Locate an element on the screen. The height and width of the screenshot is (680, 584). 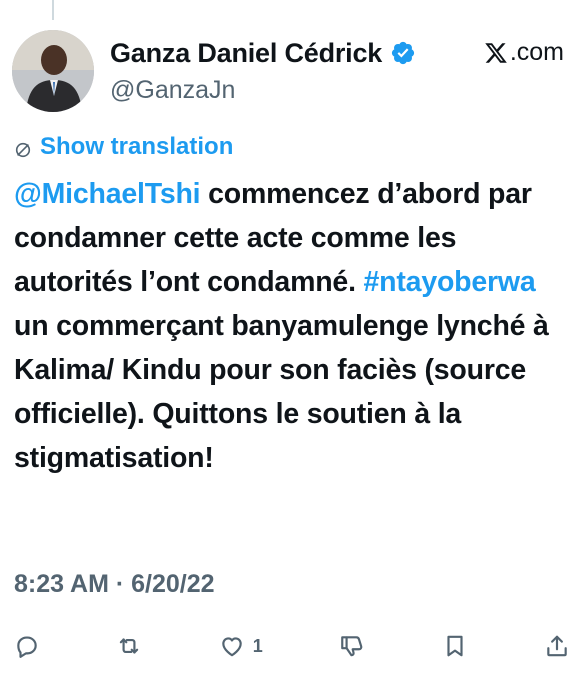
hashtag-link: #ntayoberwa is located at coordinates (450, 282).